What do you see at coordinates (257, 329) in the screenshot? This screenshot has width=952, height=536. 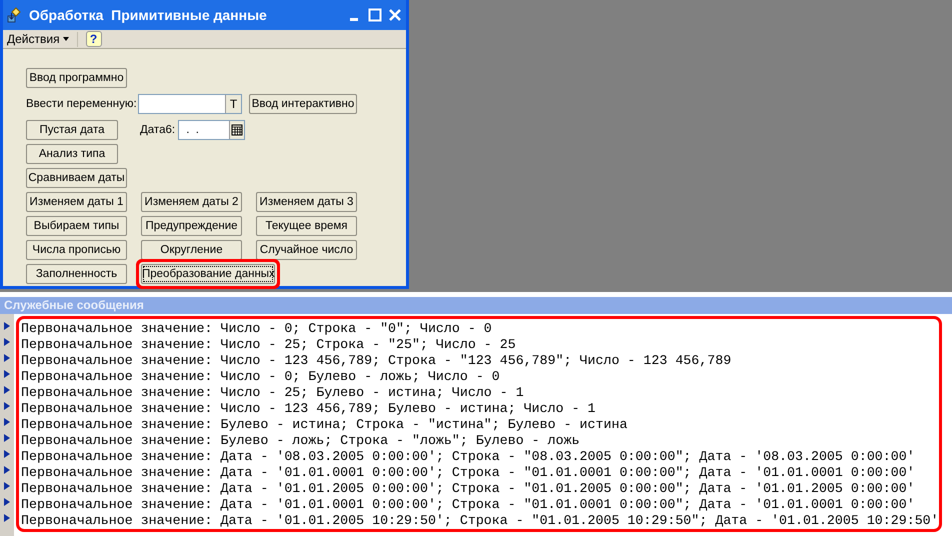 I see `message-line: Первоначальное значение: Число - 0; Строка - "0"; Число - 0` at bounding box center [257, 329].